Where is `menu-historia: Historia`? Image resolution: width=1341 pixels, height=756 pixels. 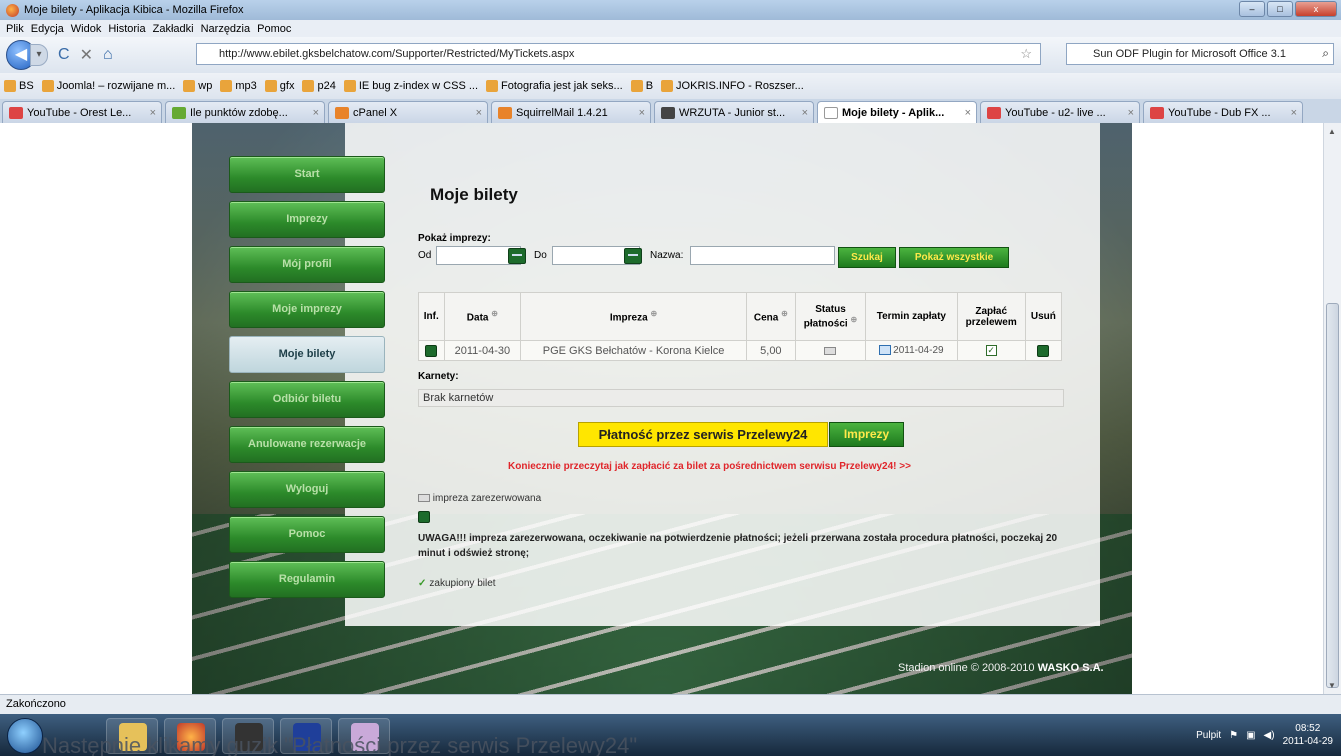
menu-historia: Historia is located at coordinates (126, 29).